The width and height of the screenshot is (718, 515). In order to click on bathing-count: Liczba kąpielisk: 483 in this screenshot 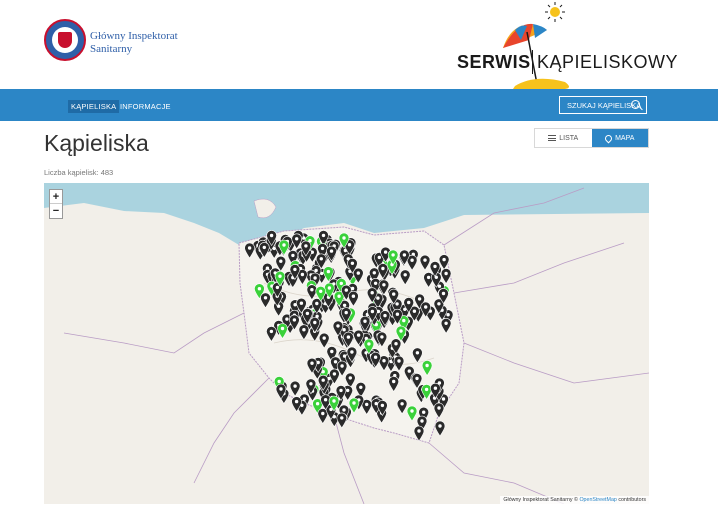, I will do `click(79, 172)`.